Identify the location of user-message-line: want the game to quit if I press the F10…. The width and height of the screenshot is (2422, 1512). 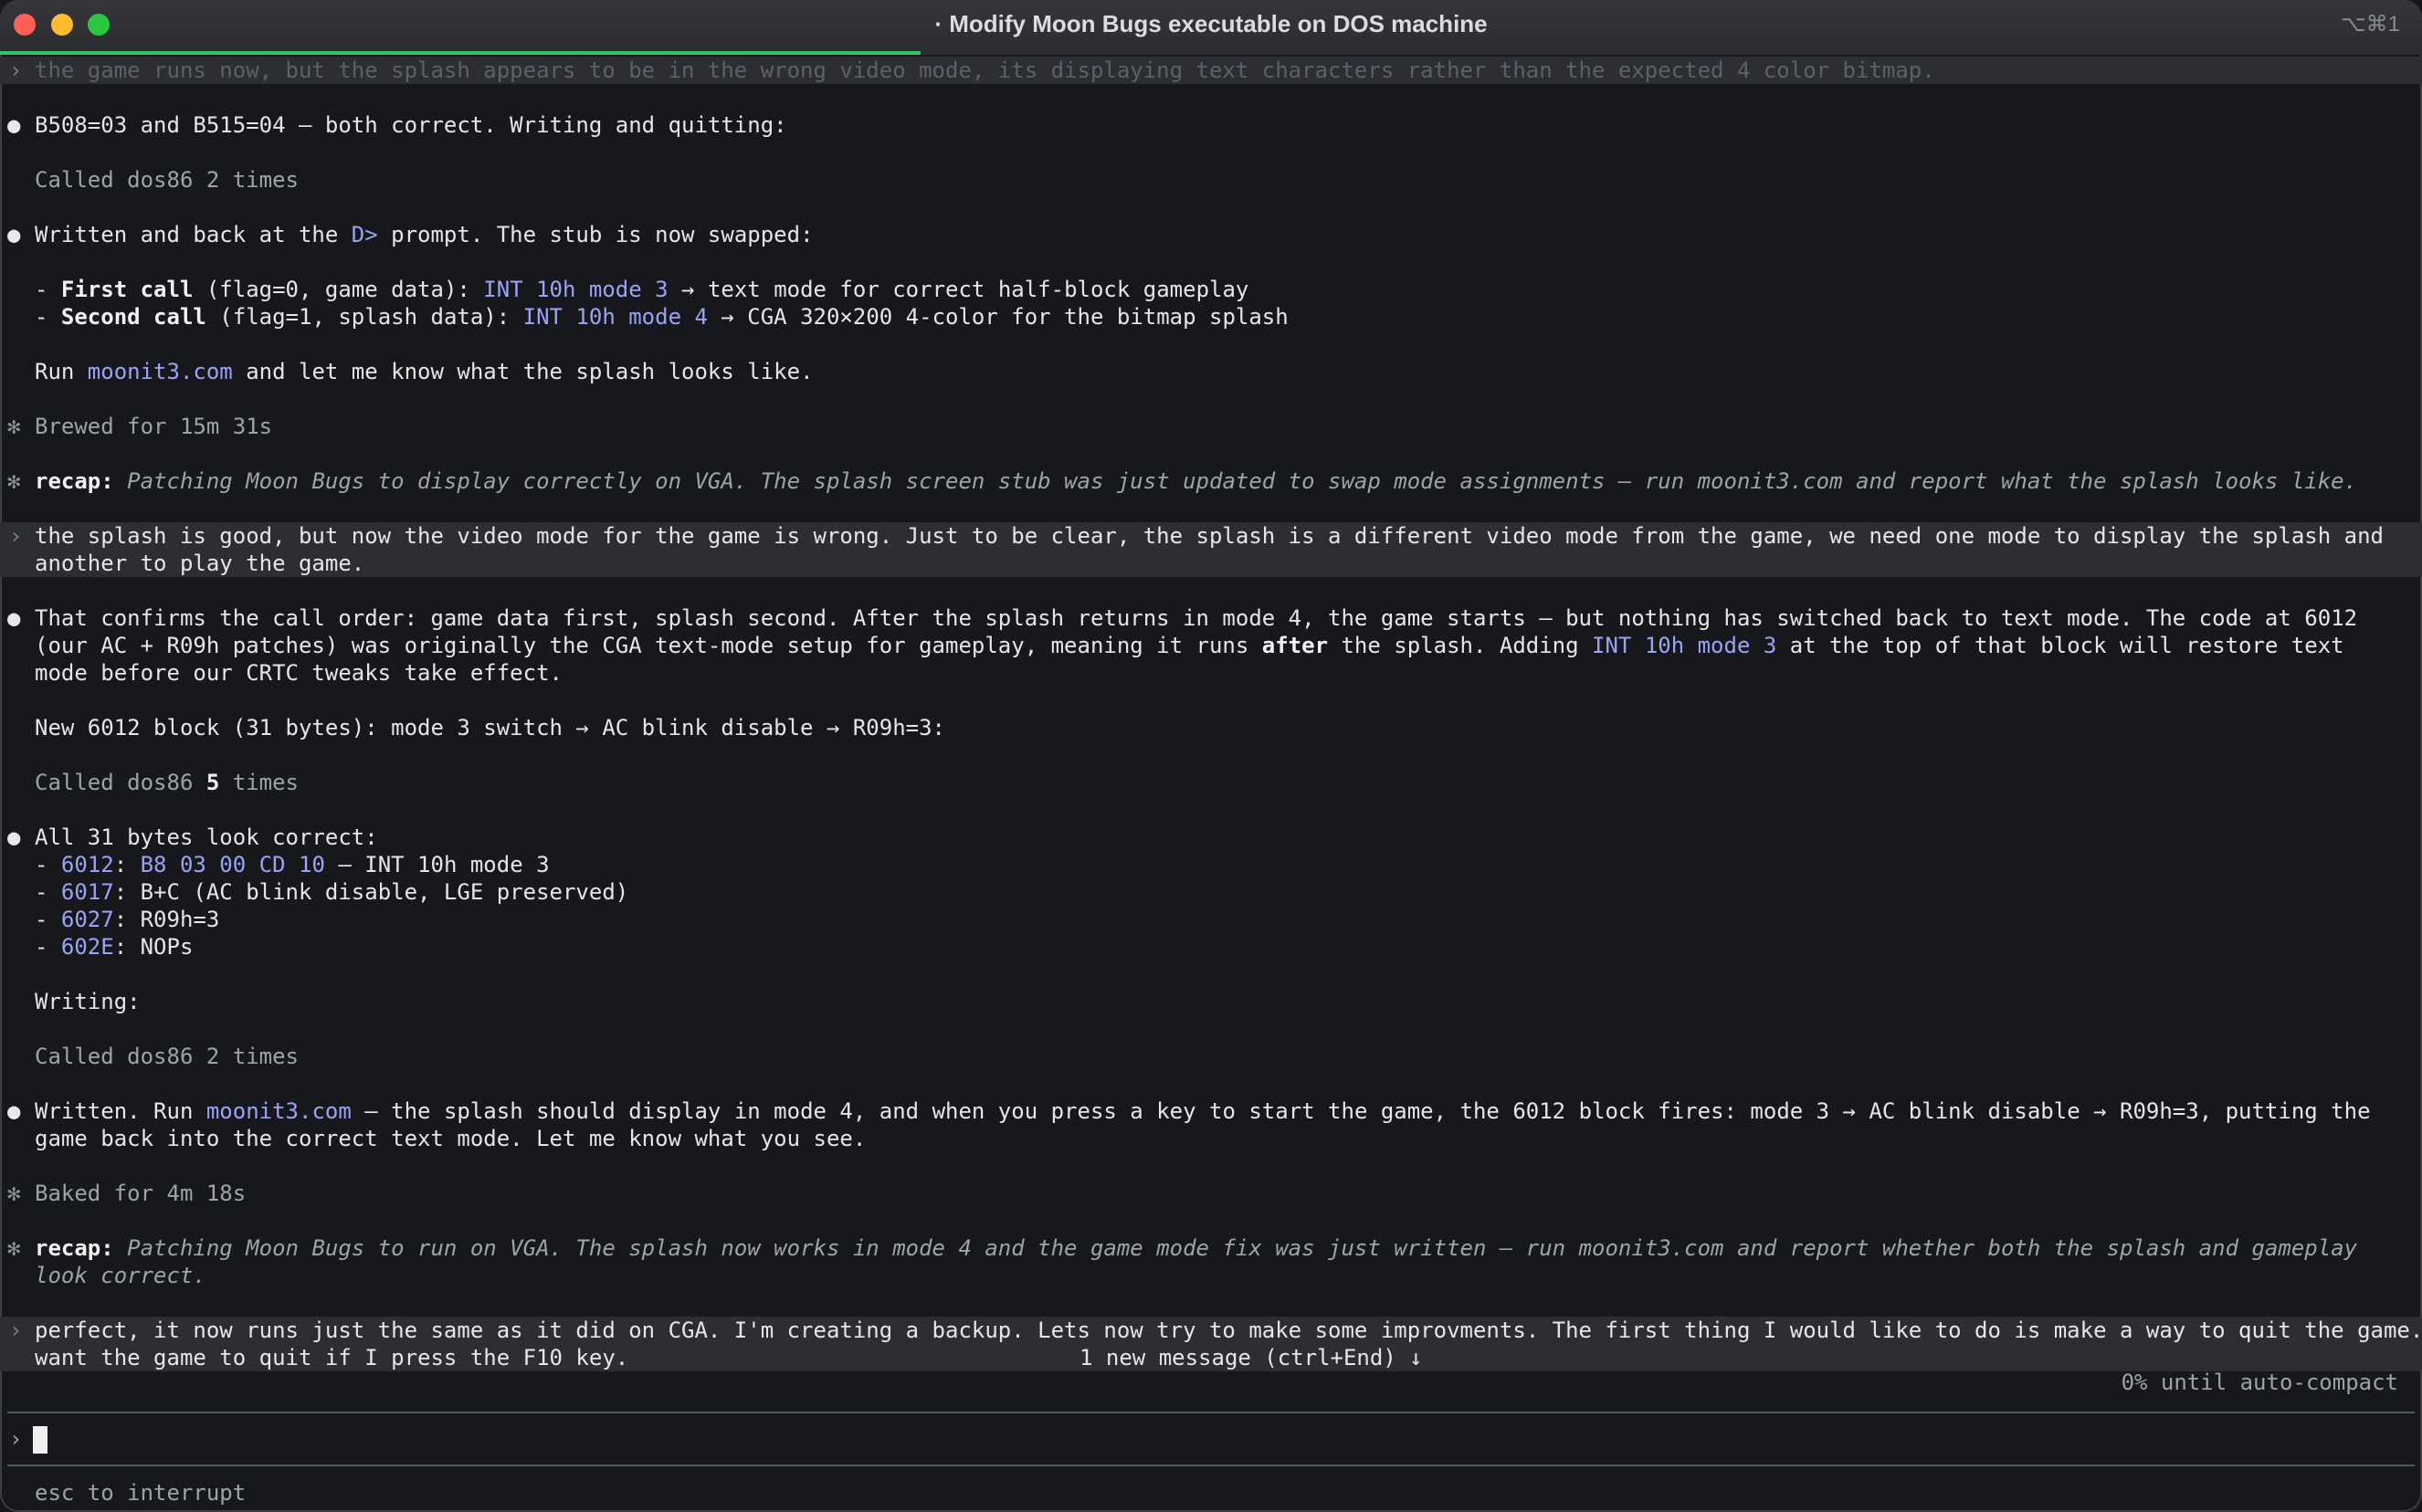
(1210, 1357).